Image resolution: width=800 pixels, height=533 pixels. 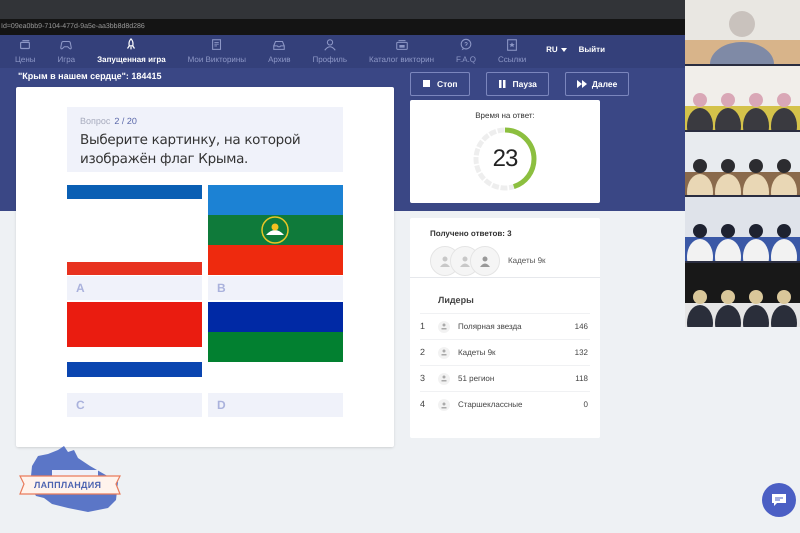 I want to click on gamepad-icon, so click(x=66, y=45).